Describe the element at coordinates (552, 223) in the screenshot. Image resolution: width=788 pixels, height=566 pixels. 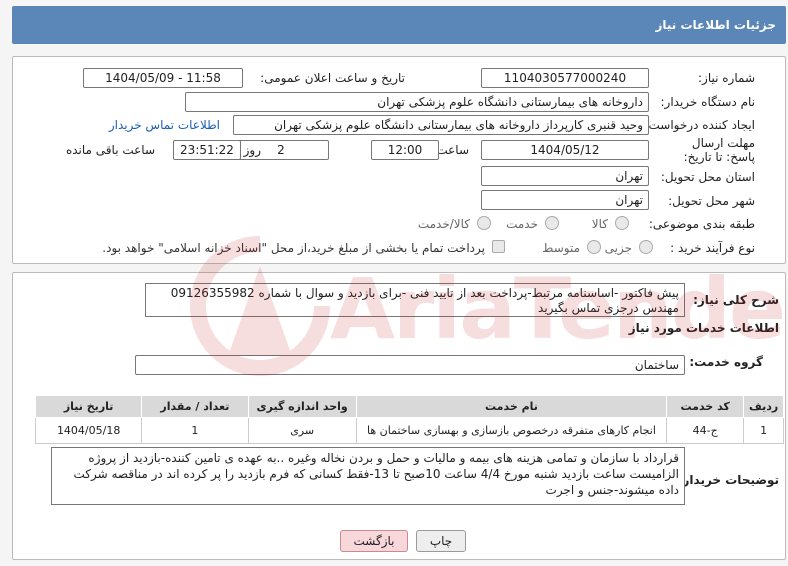
I see `category-radio-service` at that location.